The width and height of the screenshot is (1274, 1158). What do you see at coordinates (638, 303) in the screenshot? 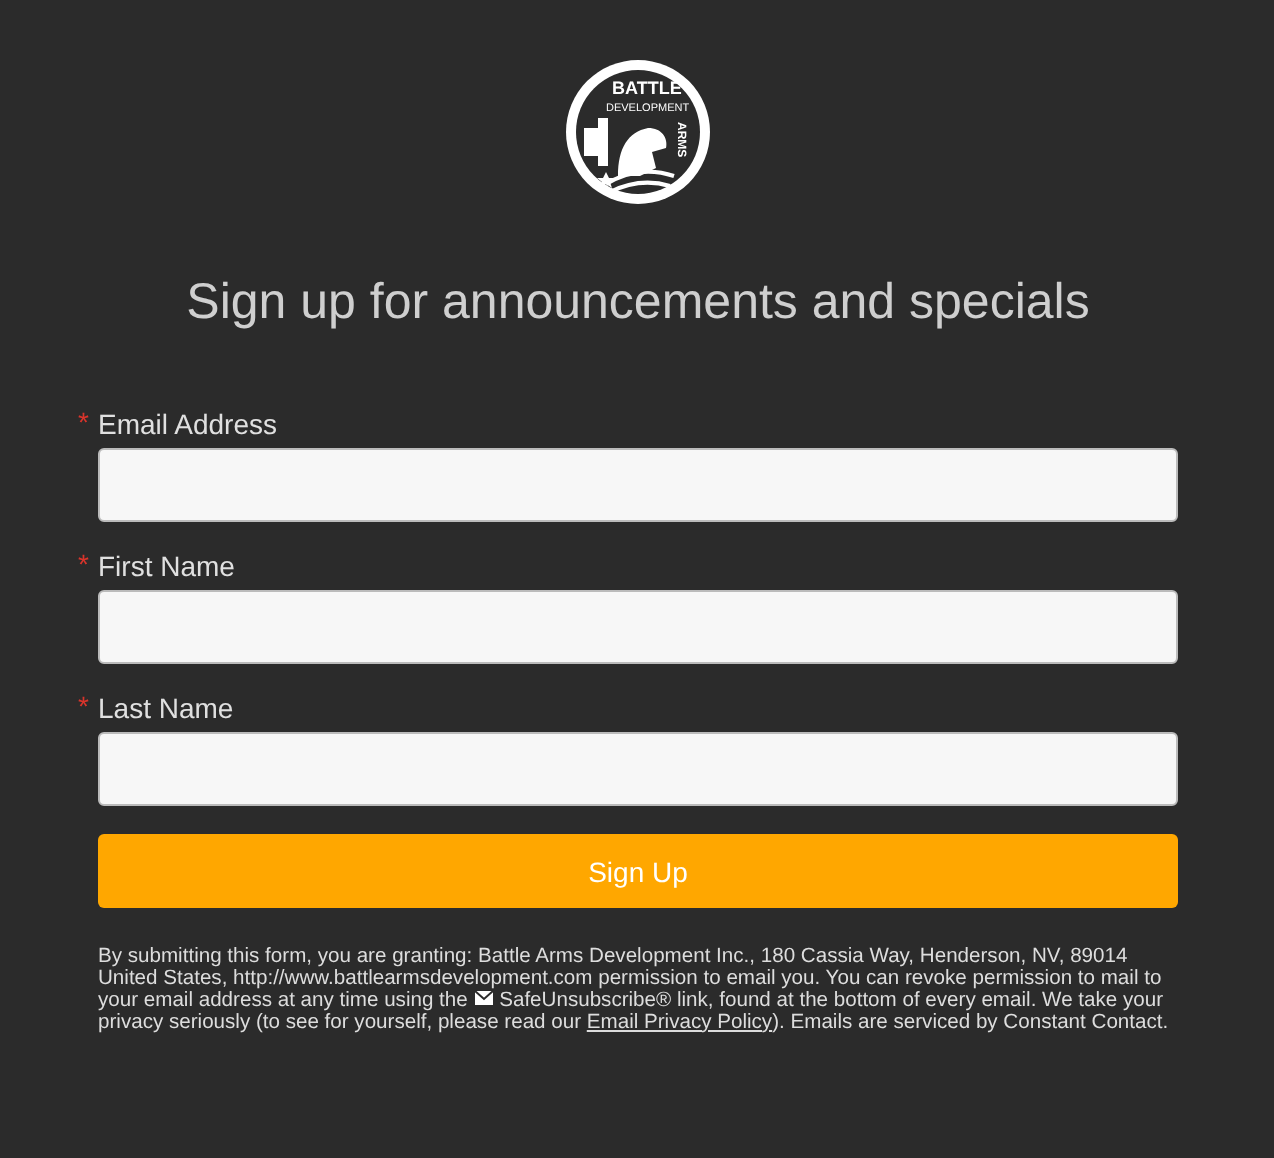
I see `form-title: Sign up for announcements and specials` at bounding box center [638, 303].